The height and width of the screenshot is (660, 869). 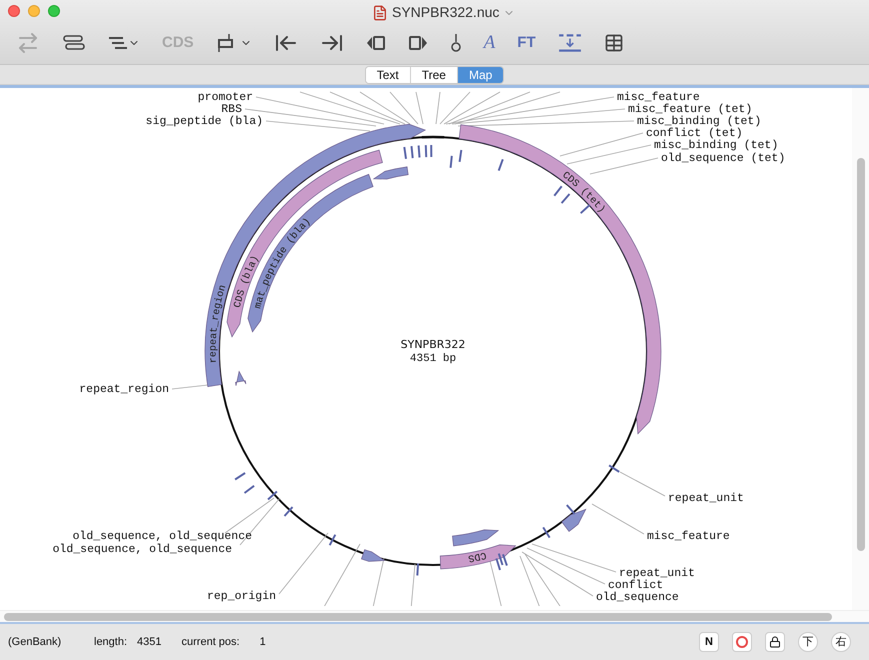 What do you see at coordinates (418, 616) in the screenshot?
I see `horizontal-scrollbar` at bounding box center [418, 616].